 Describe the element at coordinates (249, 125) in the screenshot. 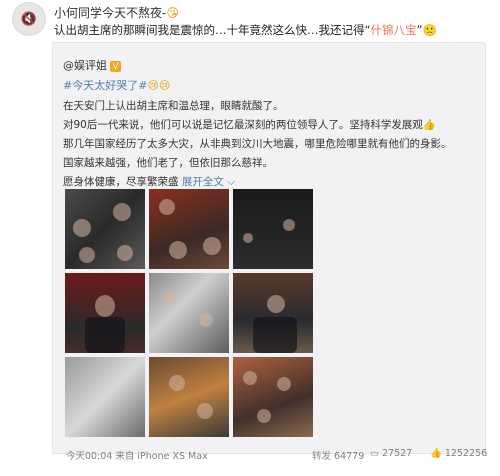

I see `repost-line-2: 对90后一代来说，他们可以说是记忆最深刻的两位领导人了。坚持科学发展观👍` at that location.